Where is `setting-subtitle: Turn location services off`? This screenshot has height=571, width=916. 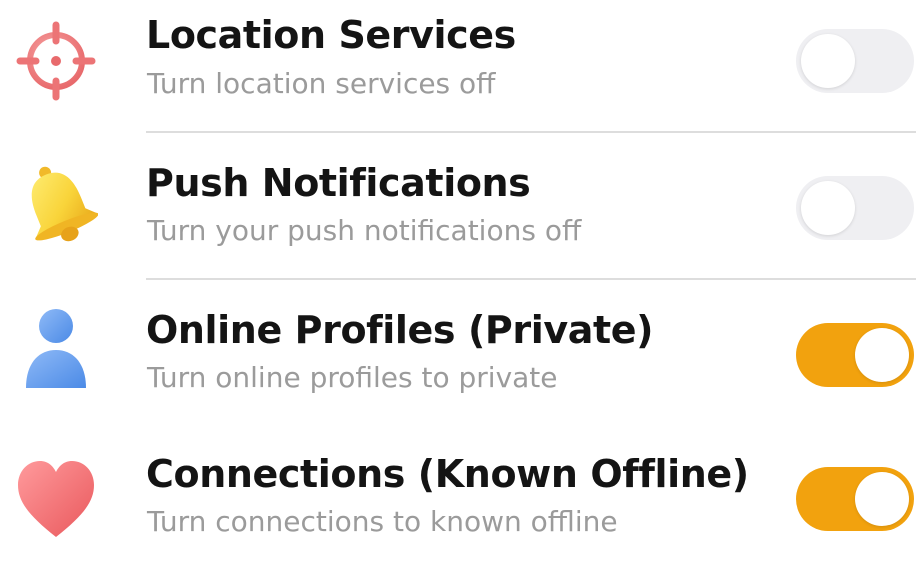 setting-subtitle: Turn location services off is located at coordinates (321, 83).